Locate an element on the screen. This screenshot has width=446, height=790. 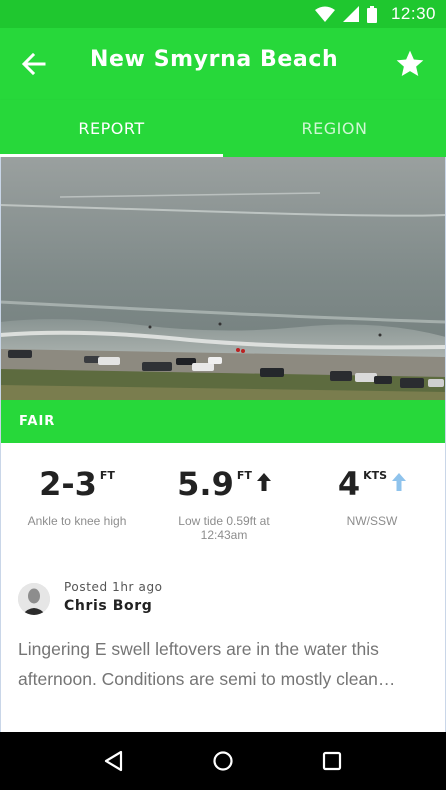
wind-direction-icon is located at coordinates (399, 482).